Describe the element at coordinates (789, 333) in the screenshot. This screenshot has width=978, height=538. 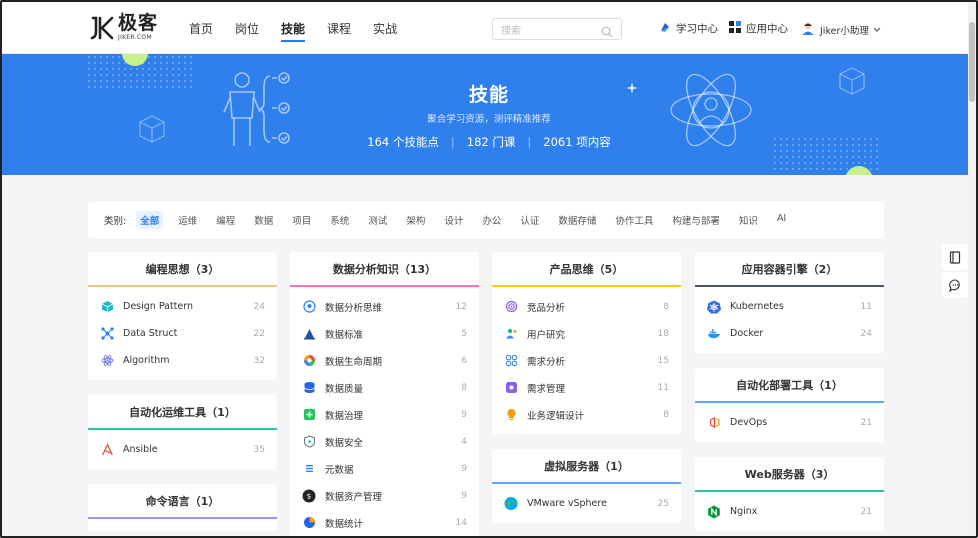
I see `skill-item: Docker 24` at that location.